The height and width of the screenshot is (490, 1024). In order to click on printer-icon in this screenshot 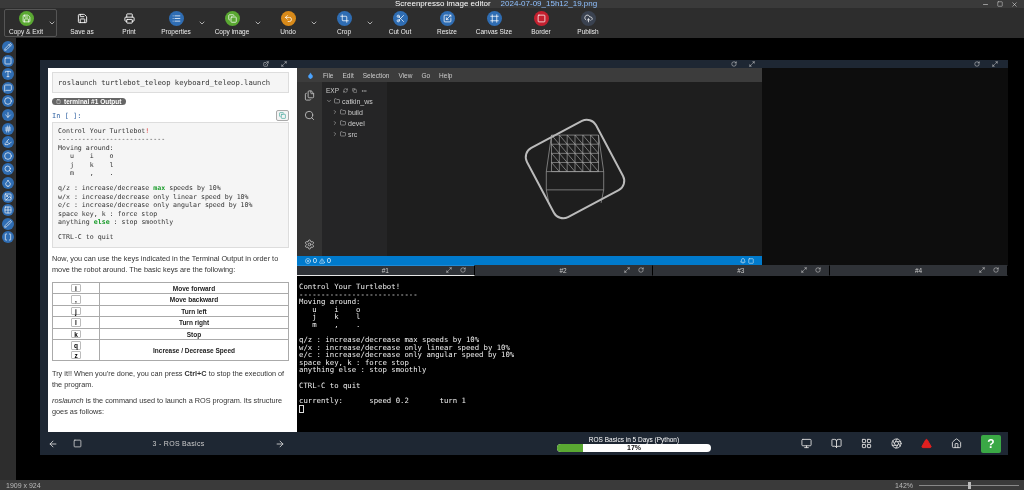, I will do `click(129, 18)`.